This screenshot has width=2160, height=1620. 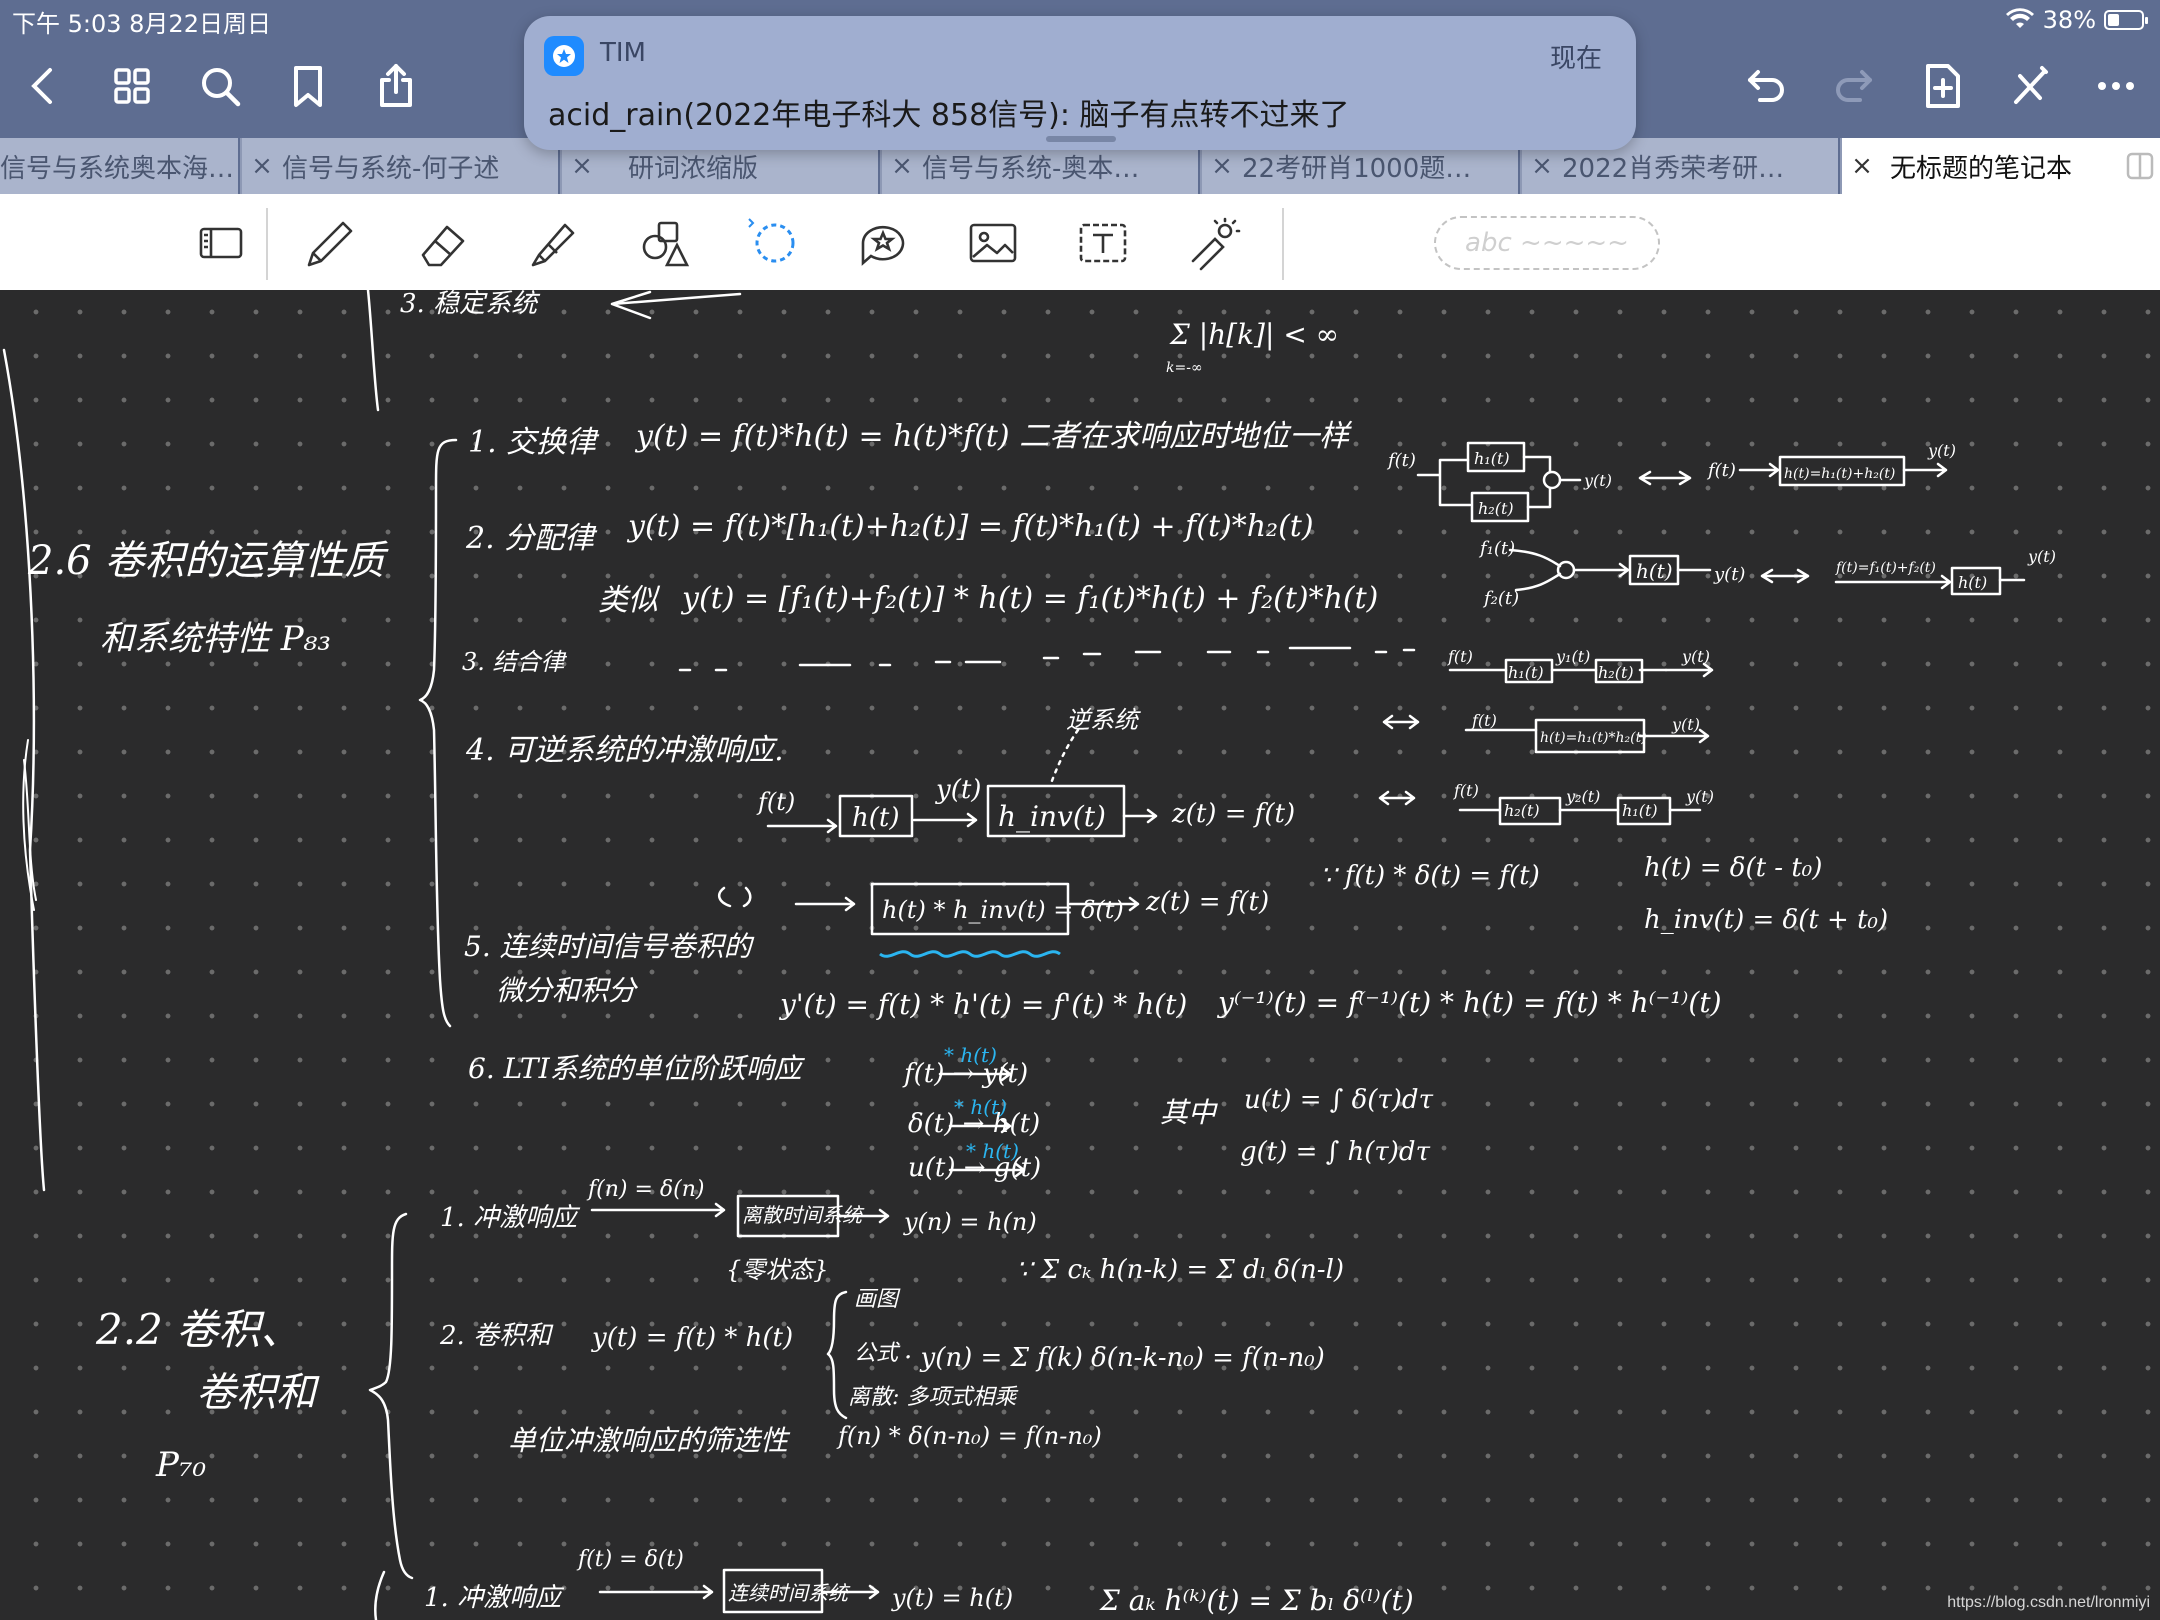 I want to click on note-line: ∵ f(t) * δ(t) = f(t), so click(x=1430, y=876).